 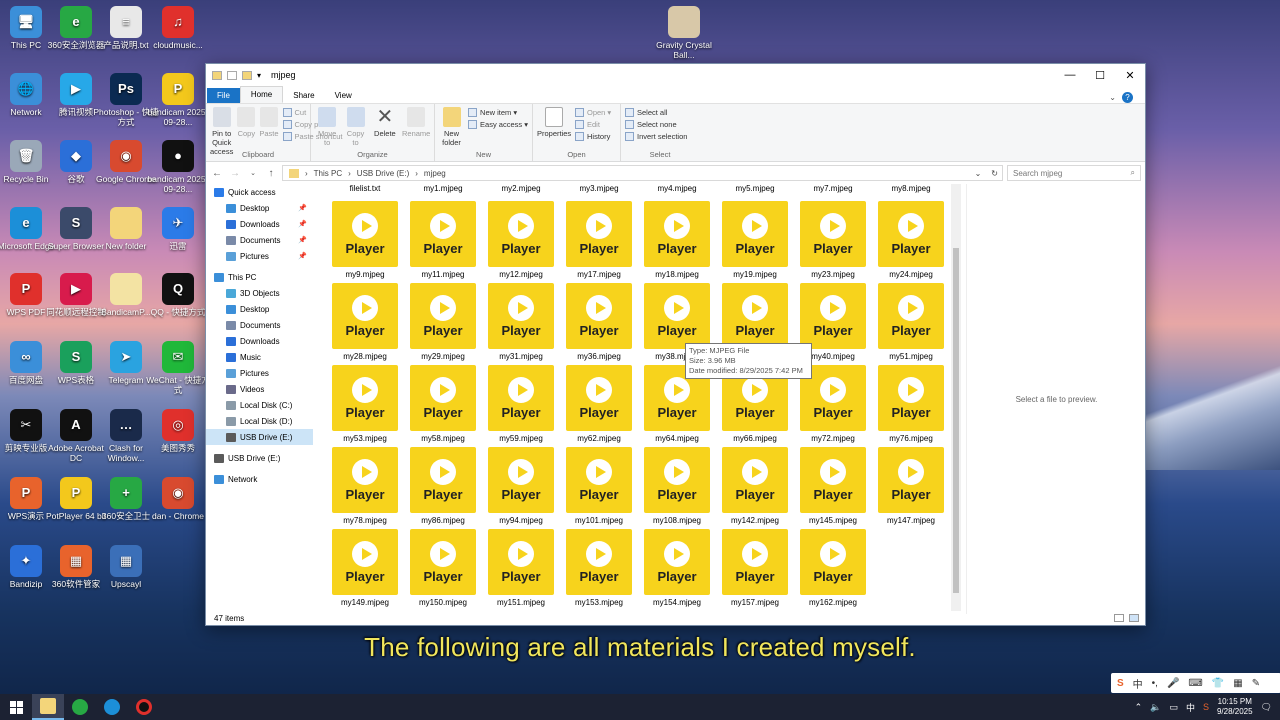 I want to click on file-item: Player my76.mjpeg, so click(x=911, y=406).